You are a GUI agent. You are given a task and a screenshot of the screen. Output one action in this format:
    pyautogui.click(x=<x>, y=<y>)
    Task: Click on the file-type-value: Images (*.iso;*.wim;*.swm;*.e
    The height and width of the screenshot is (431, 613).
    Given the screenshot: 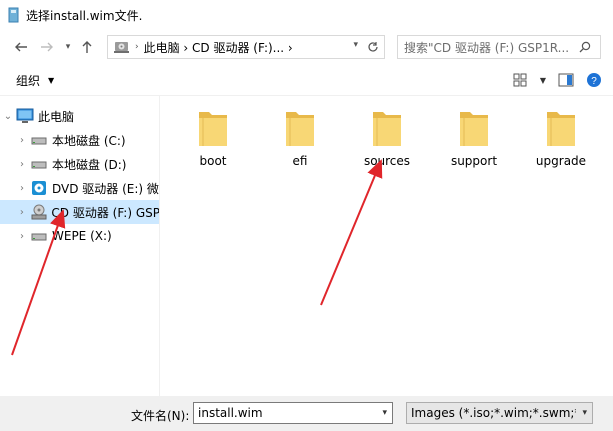 What is the action you would take?
    pyautogui.click(x=493, y=413)
    